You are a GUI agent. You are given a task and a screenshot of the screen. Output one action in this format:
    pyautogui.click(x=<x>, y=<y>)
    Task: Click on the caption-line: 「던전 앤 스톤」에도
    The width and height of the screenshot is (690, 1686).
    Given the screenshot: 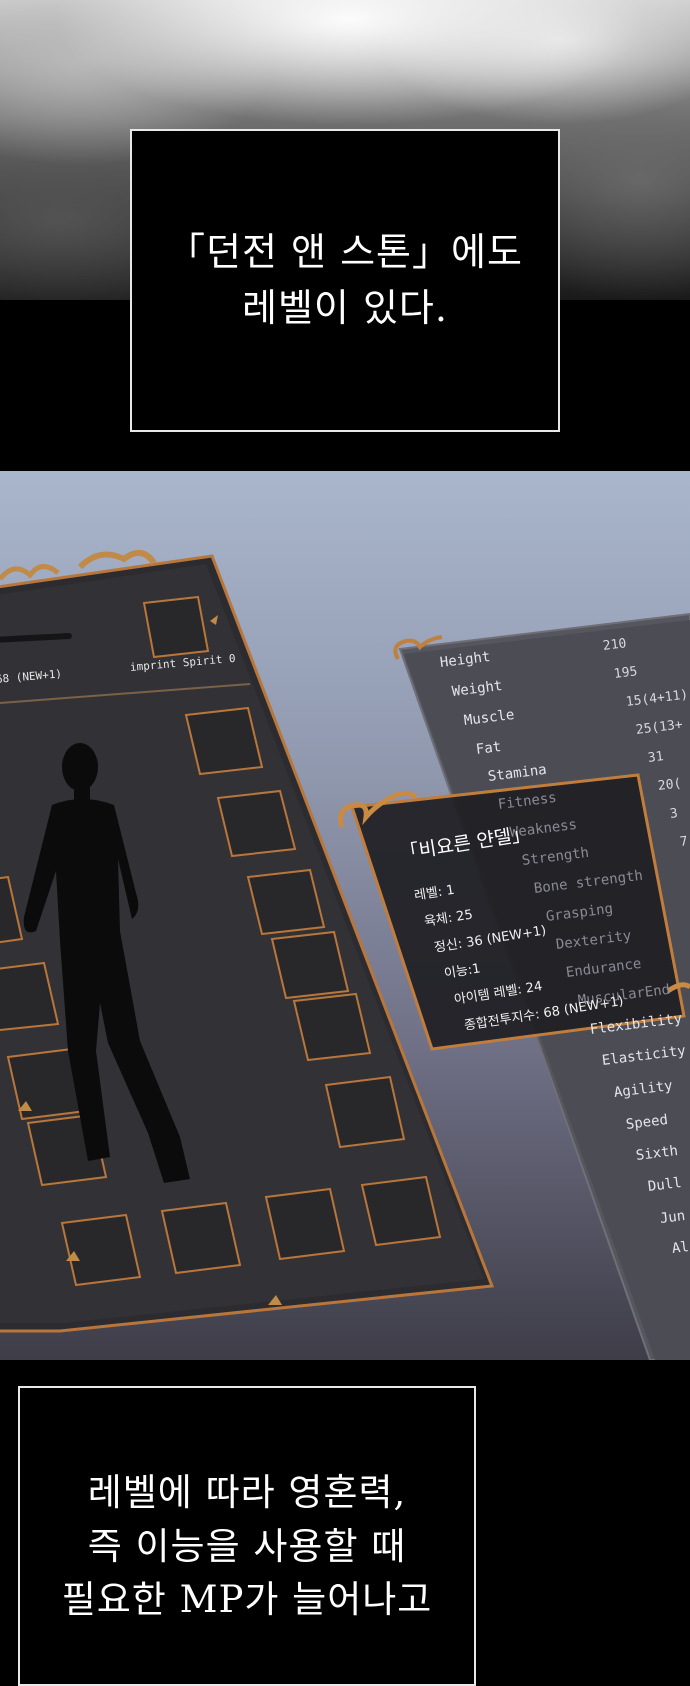 What is the action you would take?
    pyautogui.click(x=345, y=252)
    